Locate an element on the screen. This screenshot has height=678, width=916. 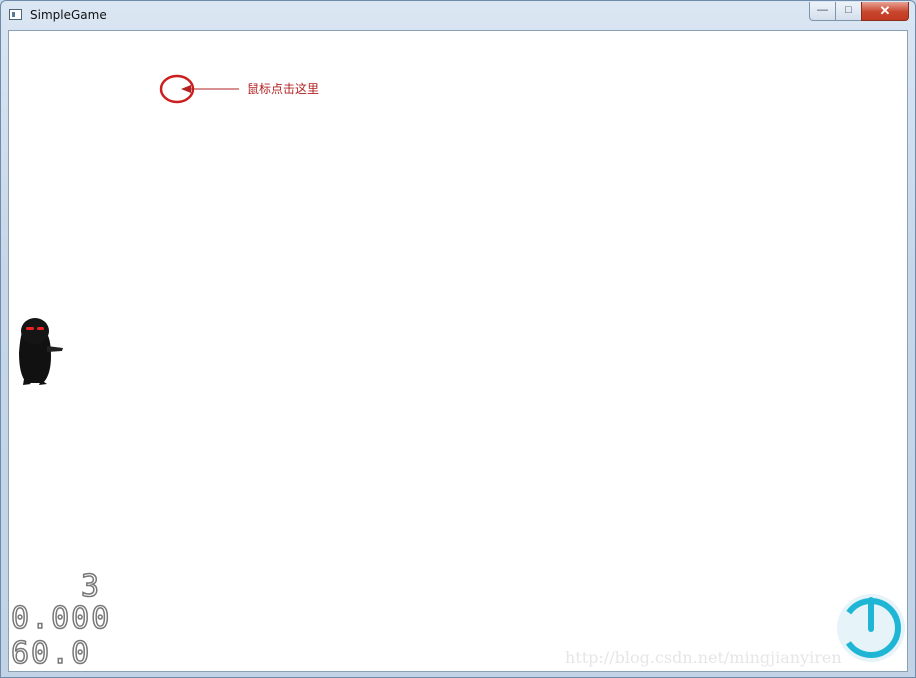
ninja-sprite-icon is located at coordinates (41, 351).